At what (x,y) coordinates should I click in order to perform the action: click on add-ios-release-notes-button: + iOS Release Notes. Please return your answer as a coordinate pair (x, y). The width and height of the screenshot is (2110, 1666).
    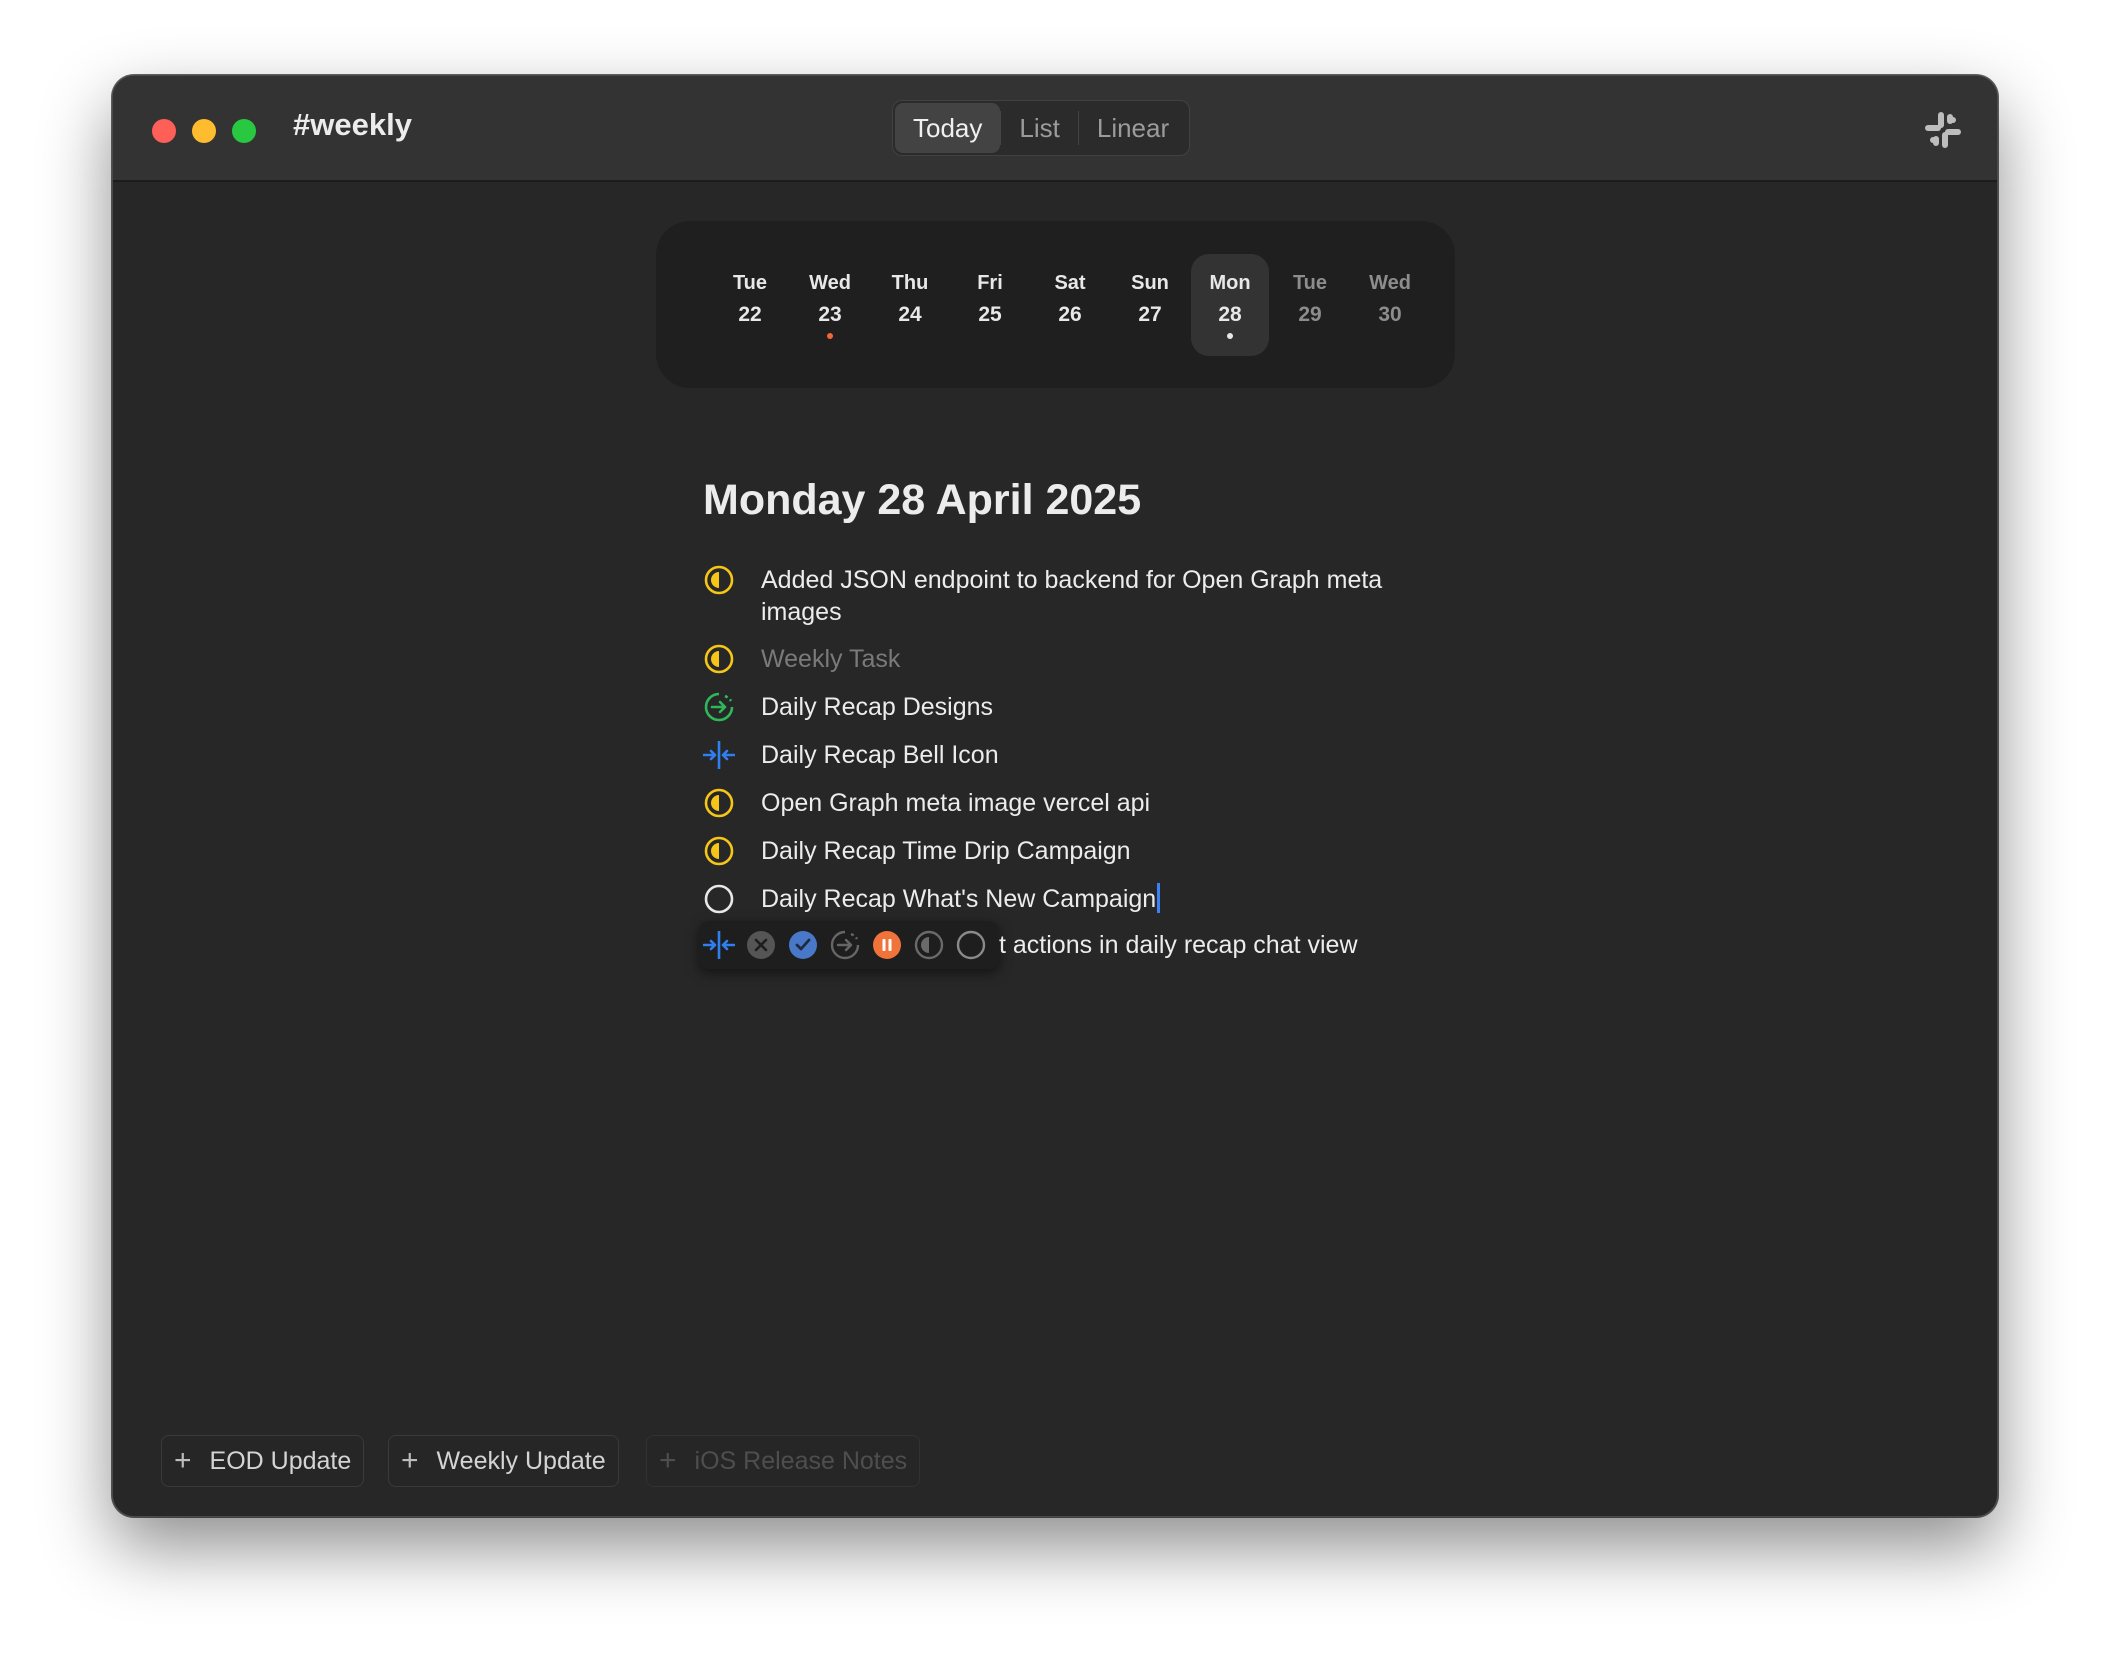
    Looking at the image, I should click on (783, 1461).